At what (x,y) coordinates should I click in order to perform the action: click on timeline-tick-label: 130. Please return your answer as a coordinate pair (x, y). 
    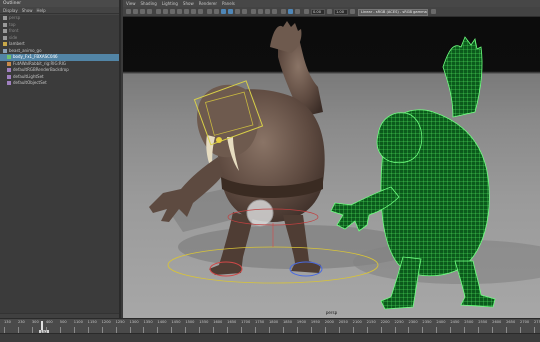
    Looking at the image, I should click on (7, 322).